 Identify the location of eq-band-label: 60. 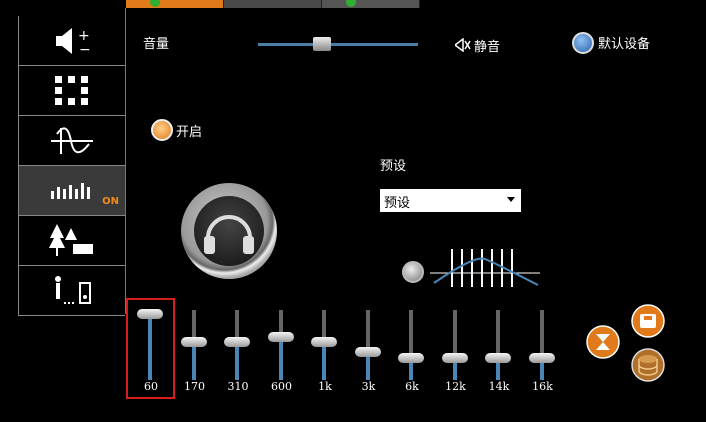
(151, 386).